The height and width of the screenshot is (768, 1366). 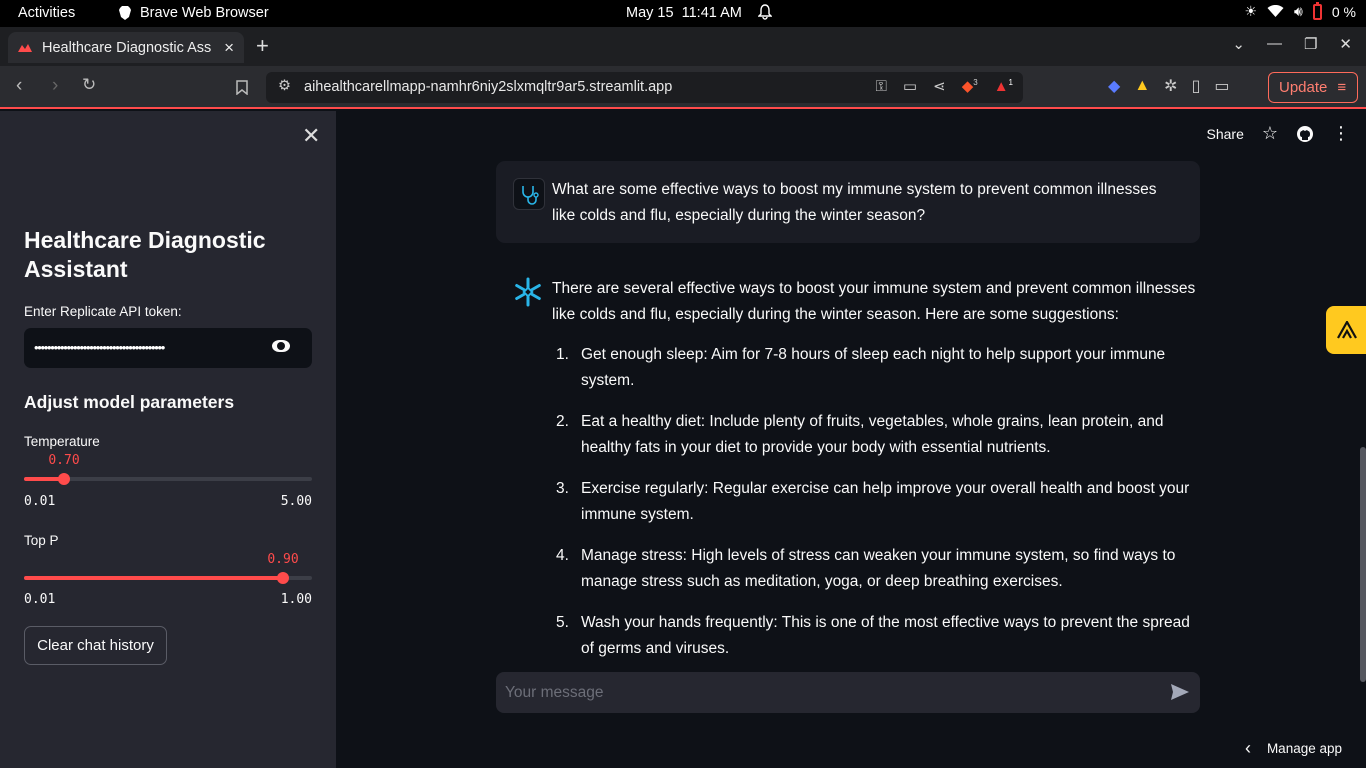 What do you see at coordinates (64, 460) in the screenshot?
I see `slider-value: 0.70` at bounding box center [64, 460].